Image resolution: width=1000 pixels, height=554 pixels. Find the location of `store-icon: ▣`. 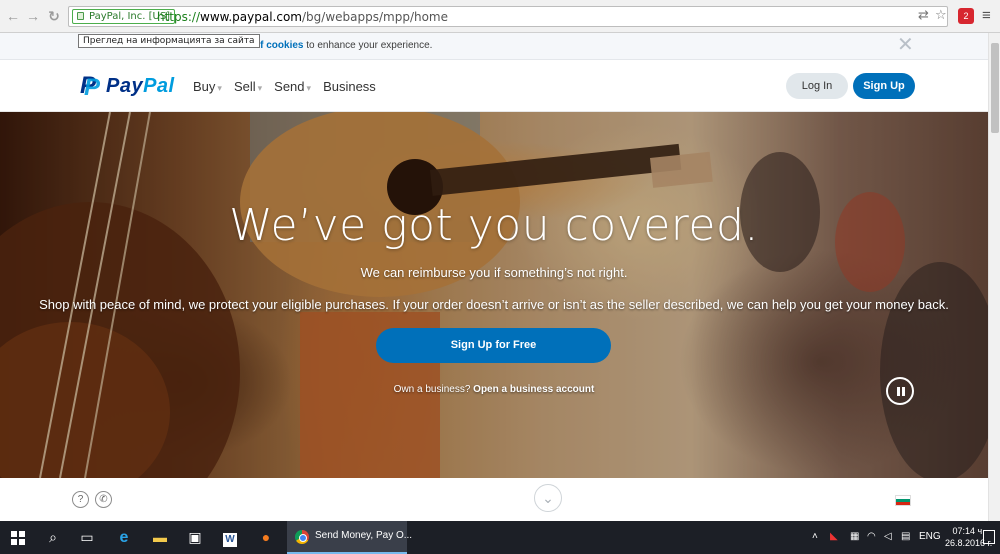

store-icon: ▣ is located at coordinates (195, 537).